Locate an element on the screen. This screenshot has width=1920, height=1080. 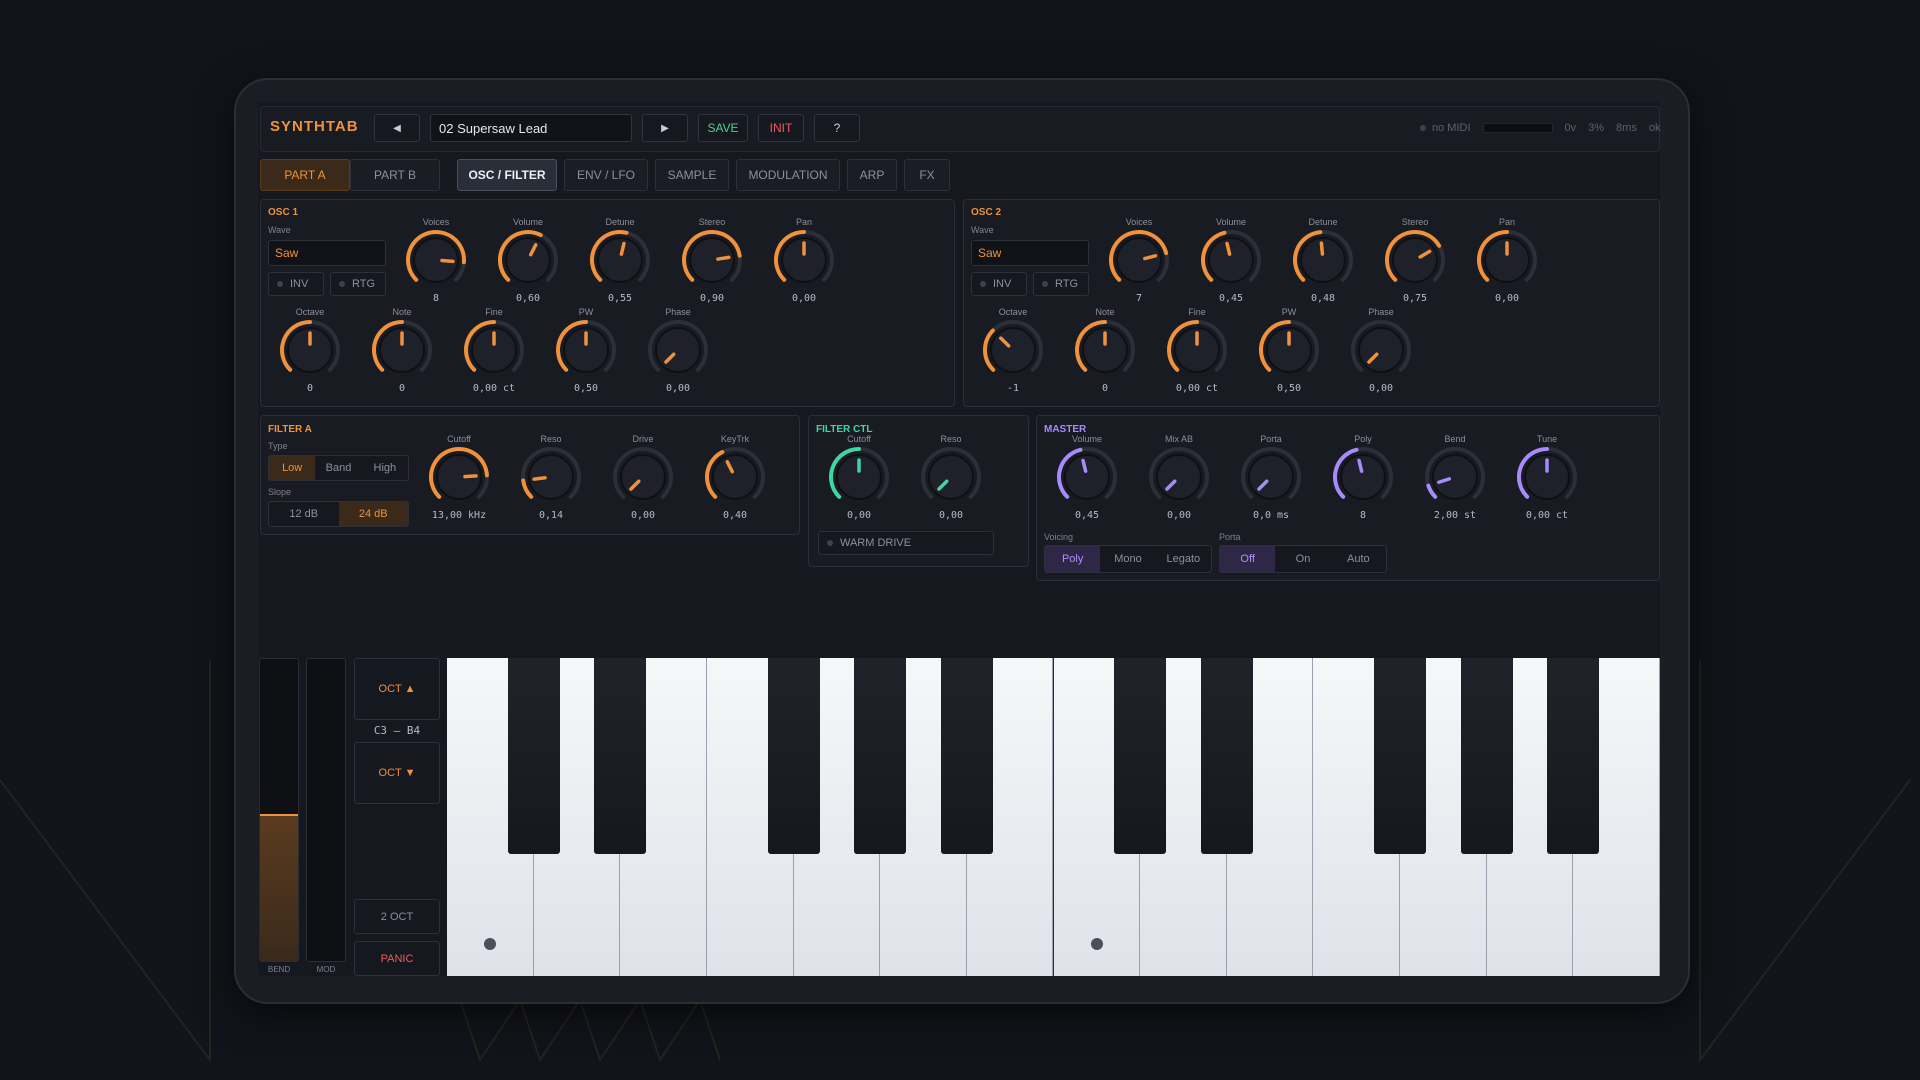
osc1-knob-voices: Voices 8 is located at coordinates (436, 260).